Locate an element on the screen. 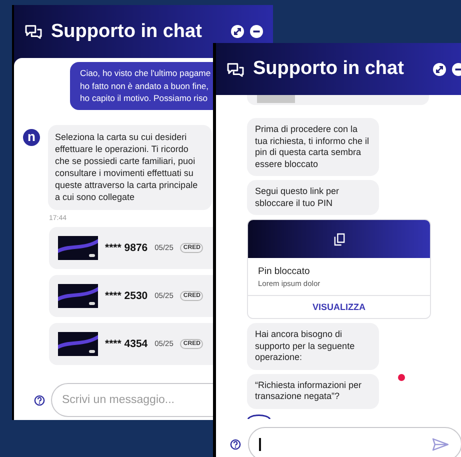 The image size is (461, 457). bot-message: Segui questo link per sbloccare il tuo PIN is located at coordinates (313, 197).